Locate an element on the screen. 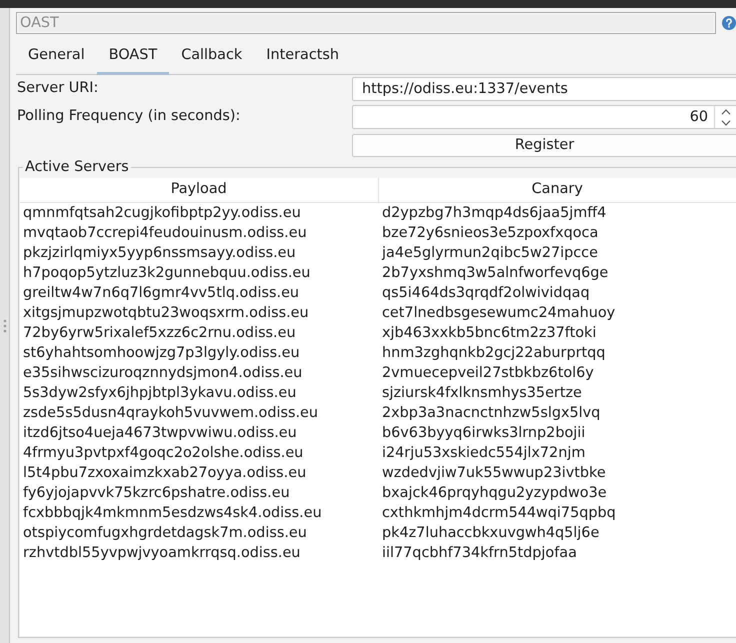 The width and height of the screenshot is (736, 643). table-cell-text: h7poqop5ytzluz3k2gunnebquu.odiss.eu is located at coordinates (167, 273).